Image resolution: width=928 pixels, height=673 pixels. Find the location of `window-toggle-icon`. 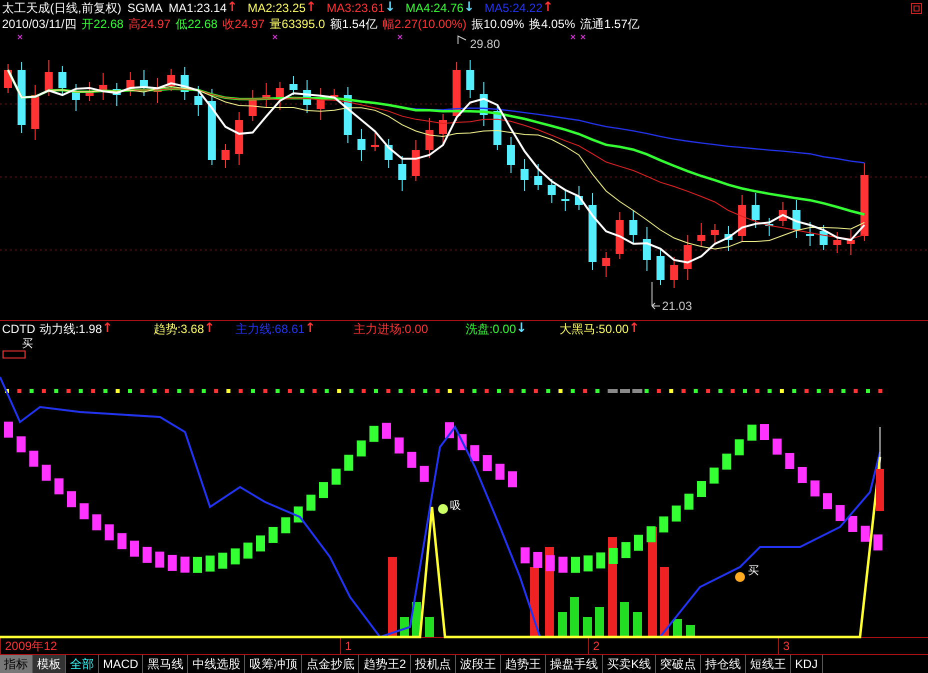

window-toggle-icon is located at coordinates (916, 8).